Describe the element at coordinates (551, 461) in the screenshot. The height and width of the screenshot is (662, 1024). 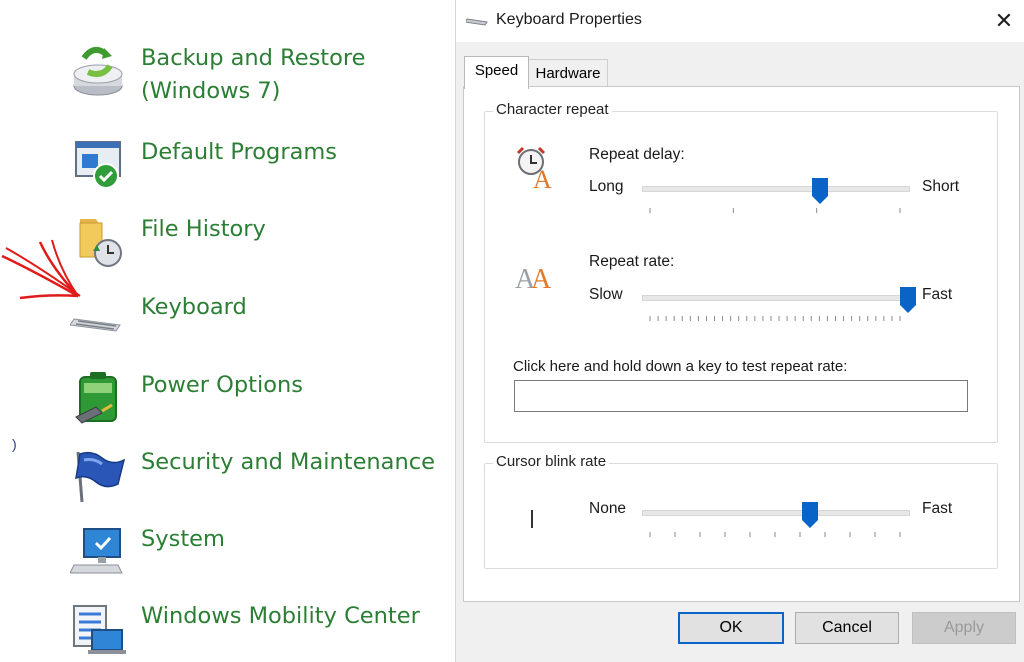
I see `group-title-cursor-blink: Cursor blink rate` at that location.